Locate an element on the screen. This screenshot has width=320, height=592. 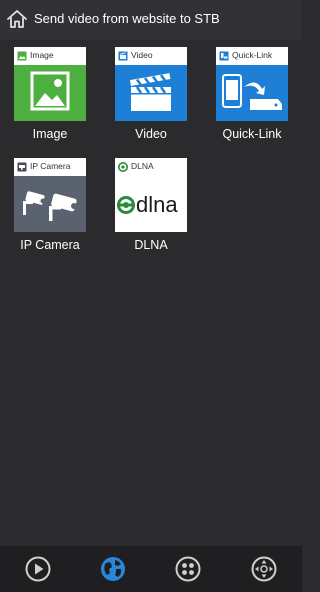
tile-header-label: DLNA is located at coordinates (142, 166).